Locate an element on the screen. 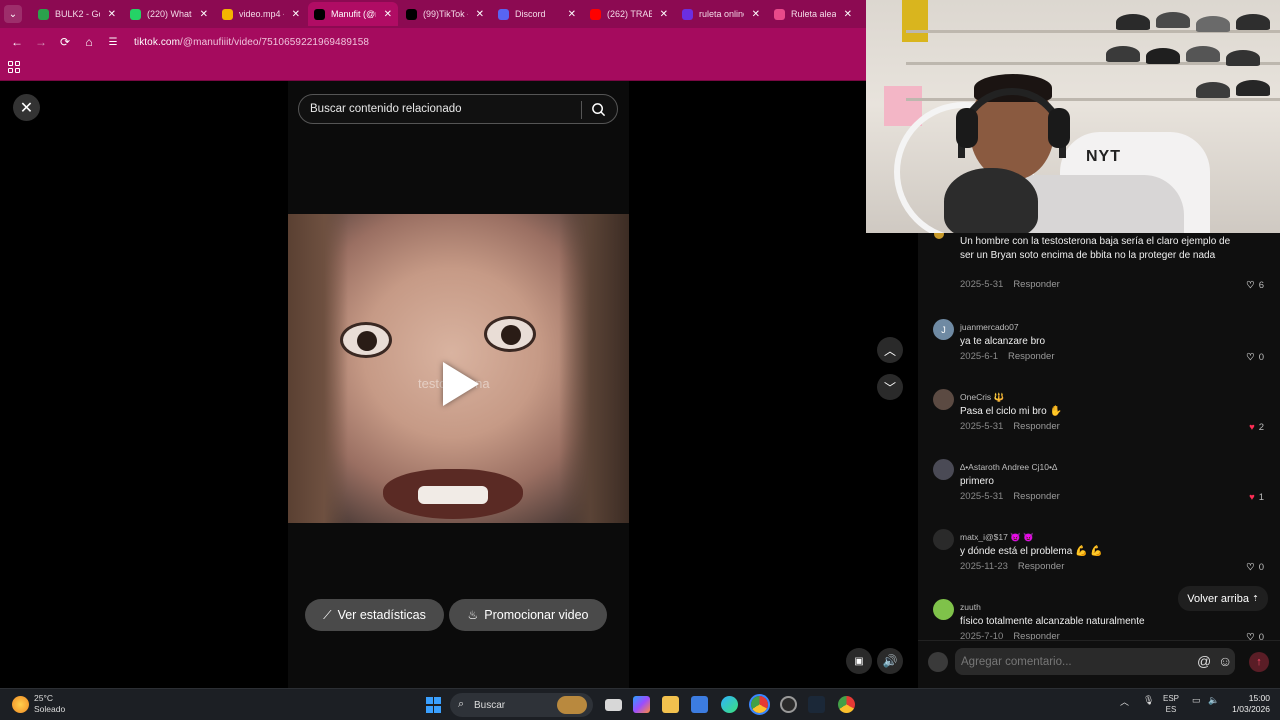  send-arrow-icon: ↑ is located at coordinates (1259, 662).